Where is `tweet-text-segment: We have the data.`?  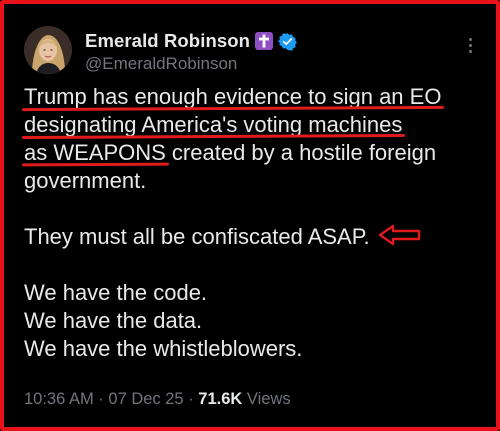 tweet-text-segment: We have the data. is located at coordinates (113, 320).